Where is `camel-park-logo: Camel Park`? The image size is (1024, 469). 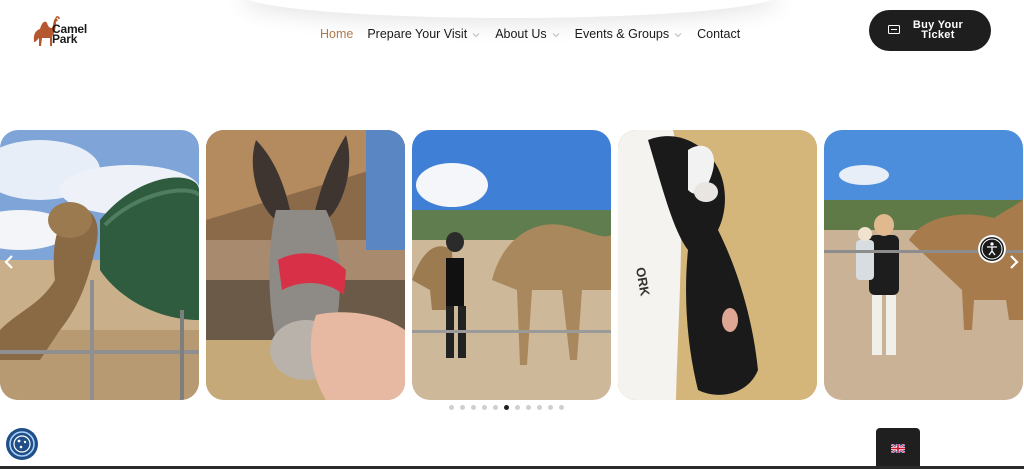
camel-park-logo: Camel Park is located at coordinates (67, 32).